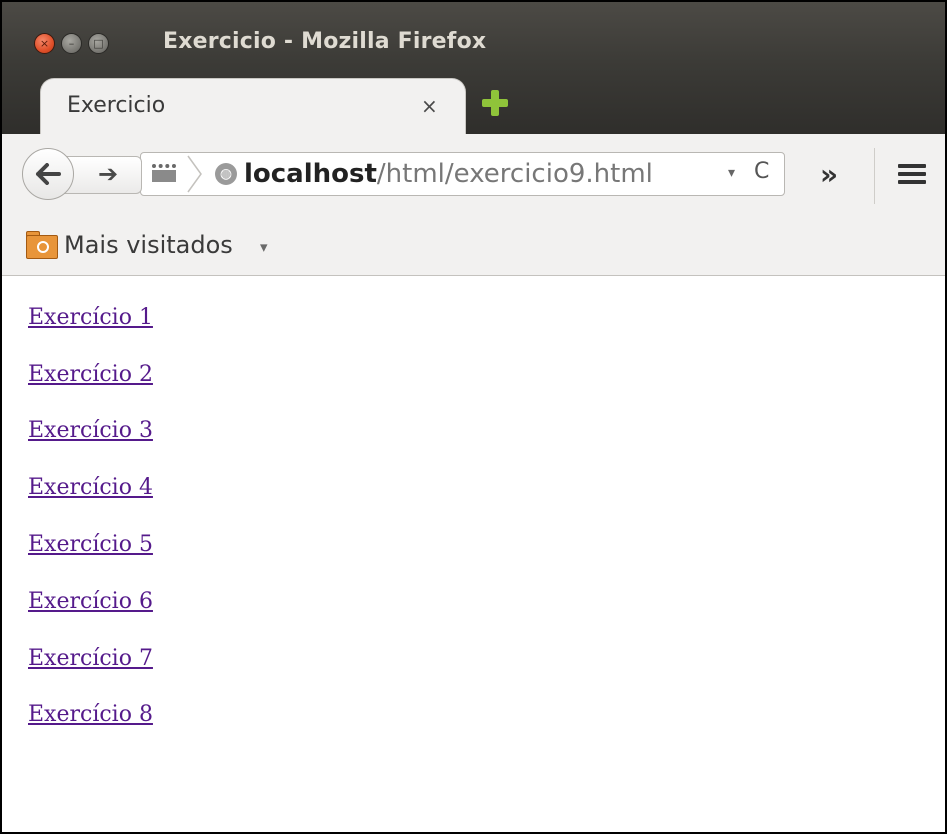  I want to click on url-history-dropdown-icon: ▾, so click(731, 173).